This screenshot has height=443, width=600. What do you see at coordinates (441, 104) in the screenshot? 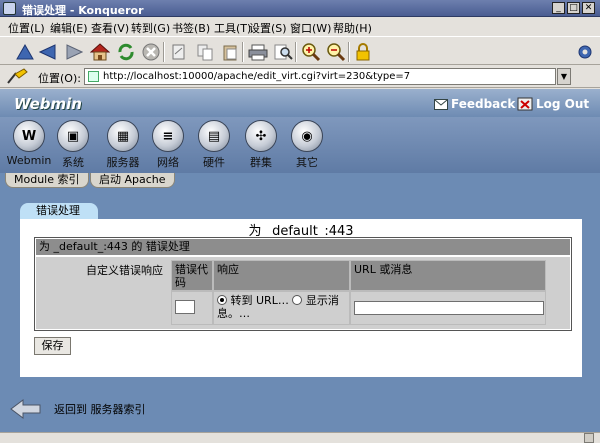
I see `mail-icon` at bounding box center [441, 104].